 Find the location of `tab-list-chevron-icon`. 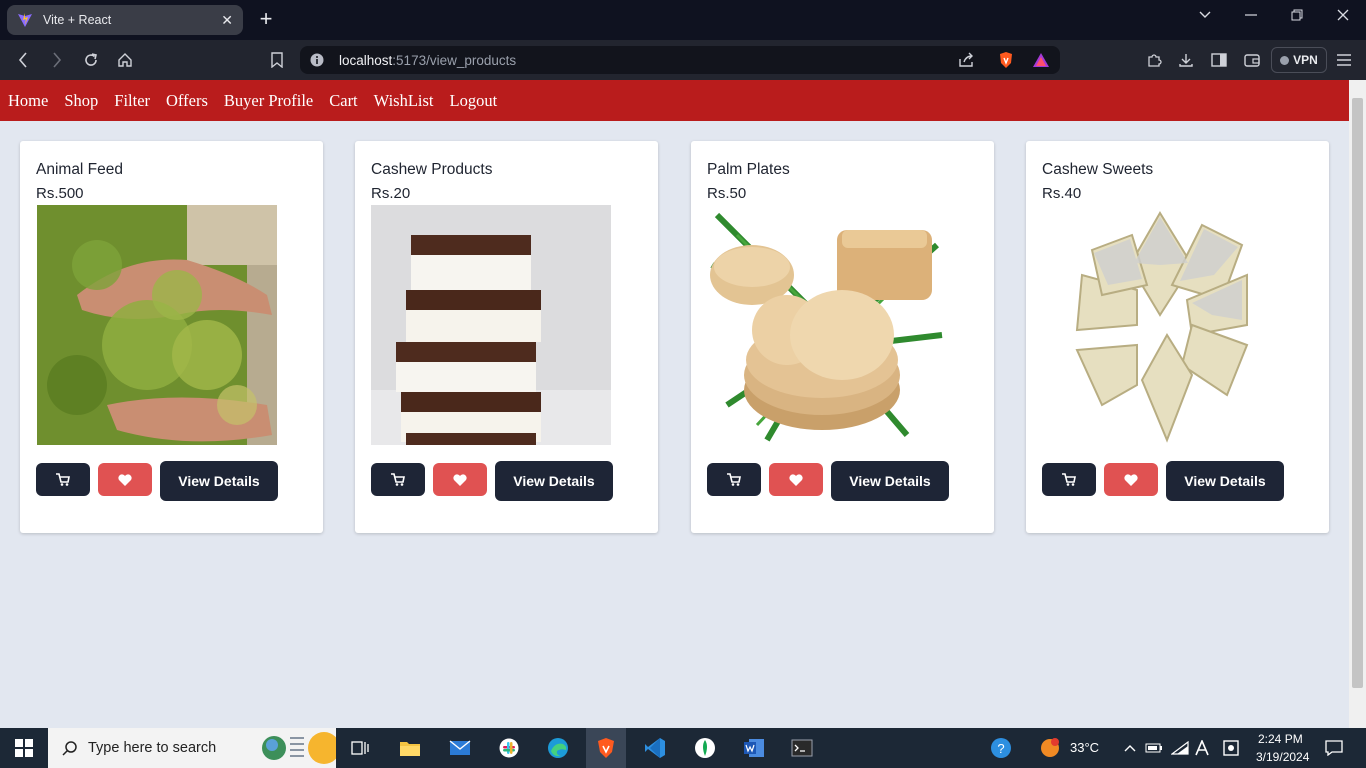

tab-list-chevron-icon is located at coordinates (1205, 15).